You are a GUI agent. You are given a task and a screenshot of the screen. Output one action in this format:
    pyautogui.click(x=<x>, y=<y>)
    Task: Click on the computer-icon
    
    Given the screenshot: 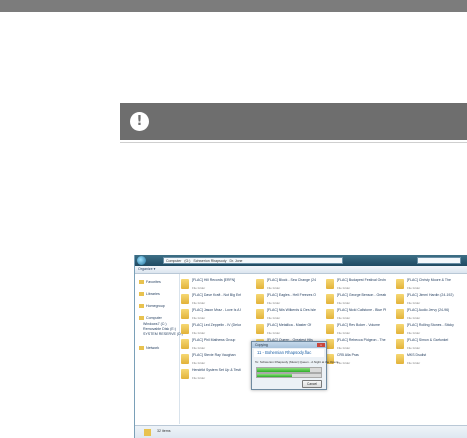 What is the action you would take?
    pyautogui.click(x=141, y=318)
    